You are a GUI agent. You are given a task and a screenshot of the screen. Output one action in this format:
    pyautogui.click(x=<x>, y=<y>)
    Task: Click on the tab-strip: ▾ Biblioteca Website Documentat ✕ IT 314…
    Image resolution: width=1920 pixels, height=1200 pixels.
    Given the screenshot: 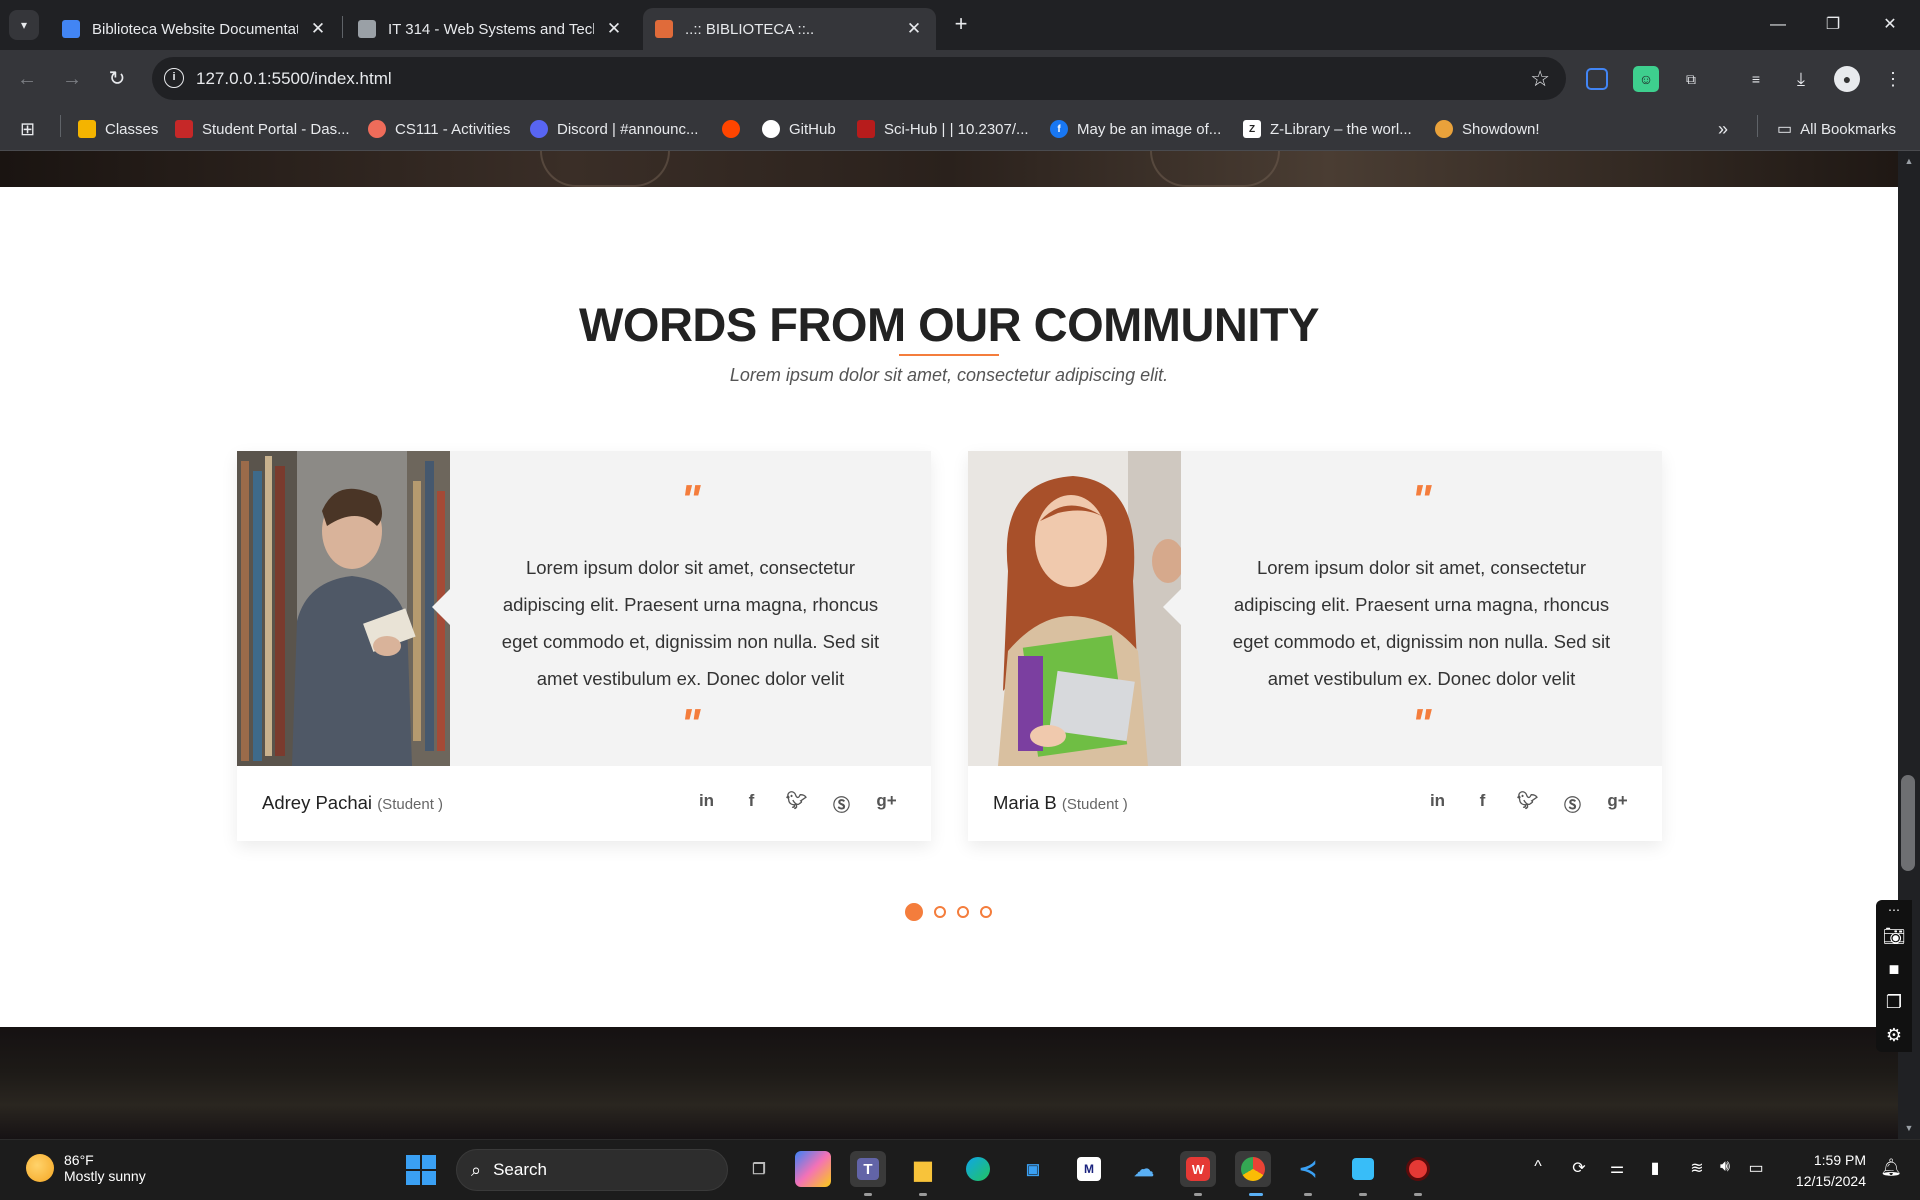 What is the action you would take?
    pyautogui.click(x=960, y=25)
    